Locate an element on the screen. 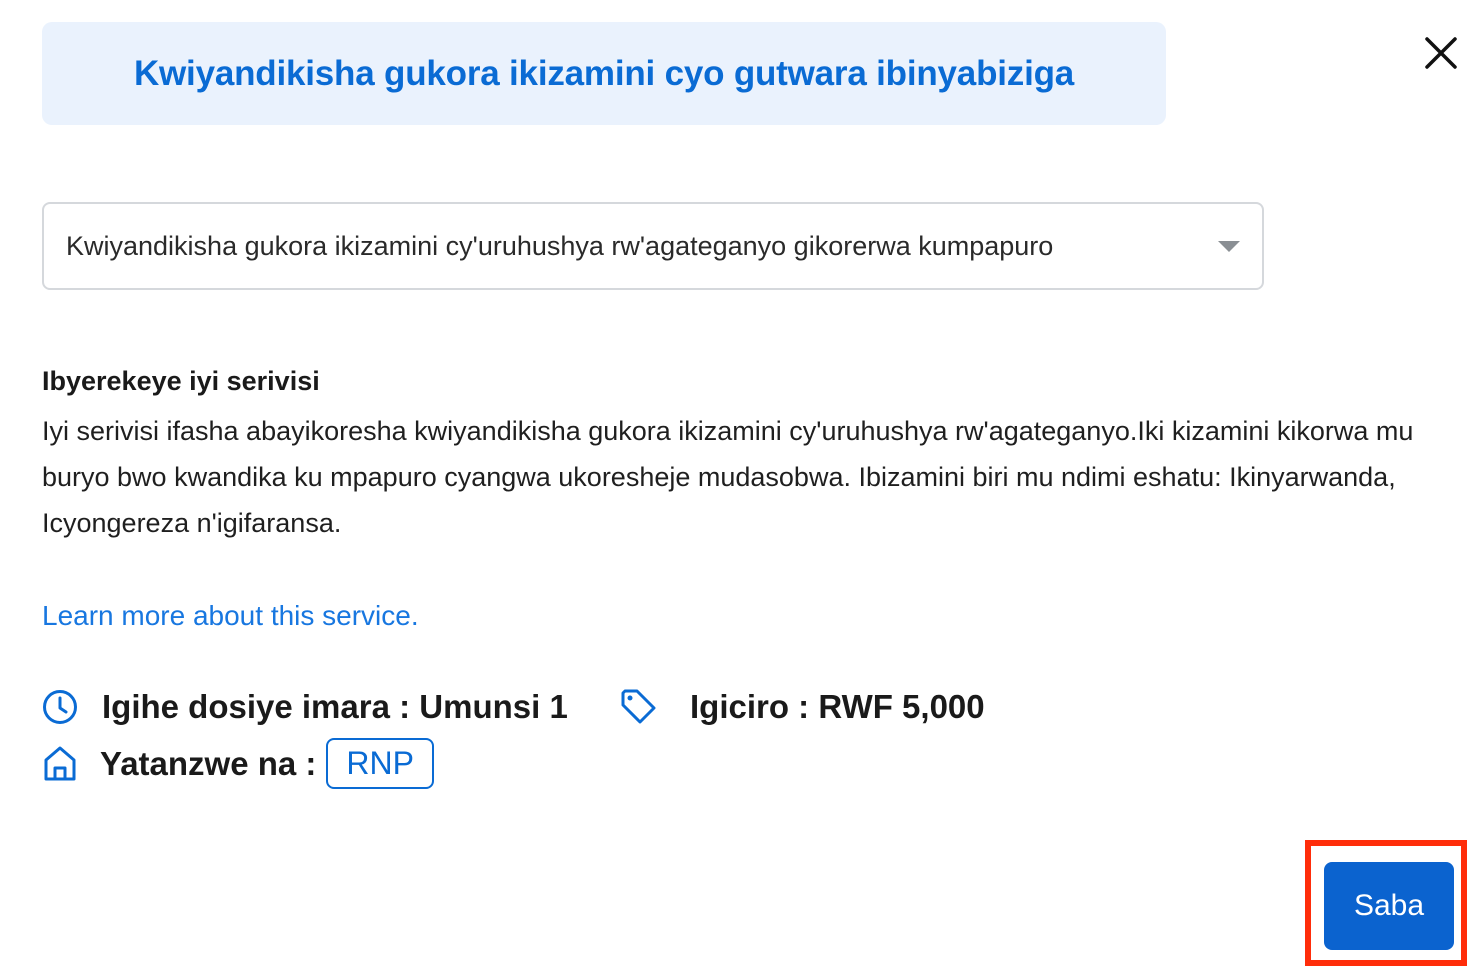 The width and height of the screenshot is (1470, 976). price-text: Igiciro : RWF 5,000 is located at coordinates (837, 706).